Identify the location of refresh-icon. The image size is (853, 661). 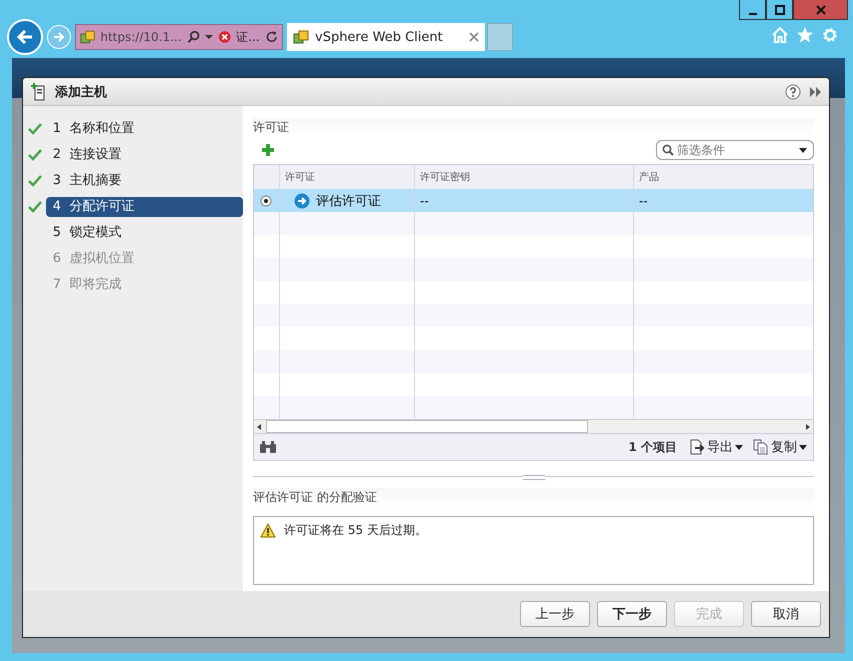
(271, 37).